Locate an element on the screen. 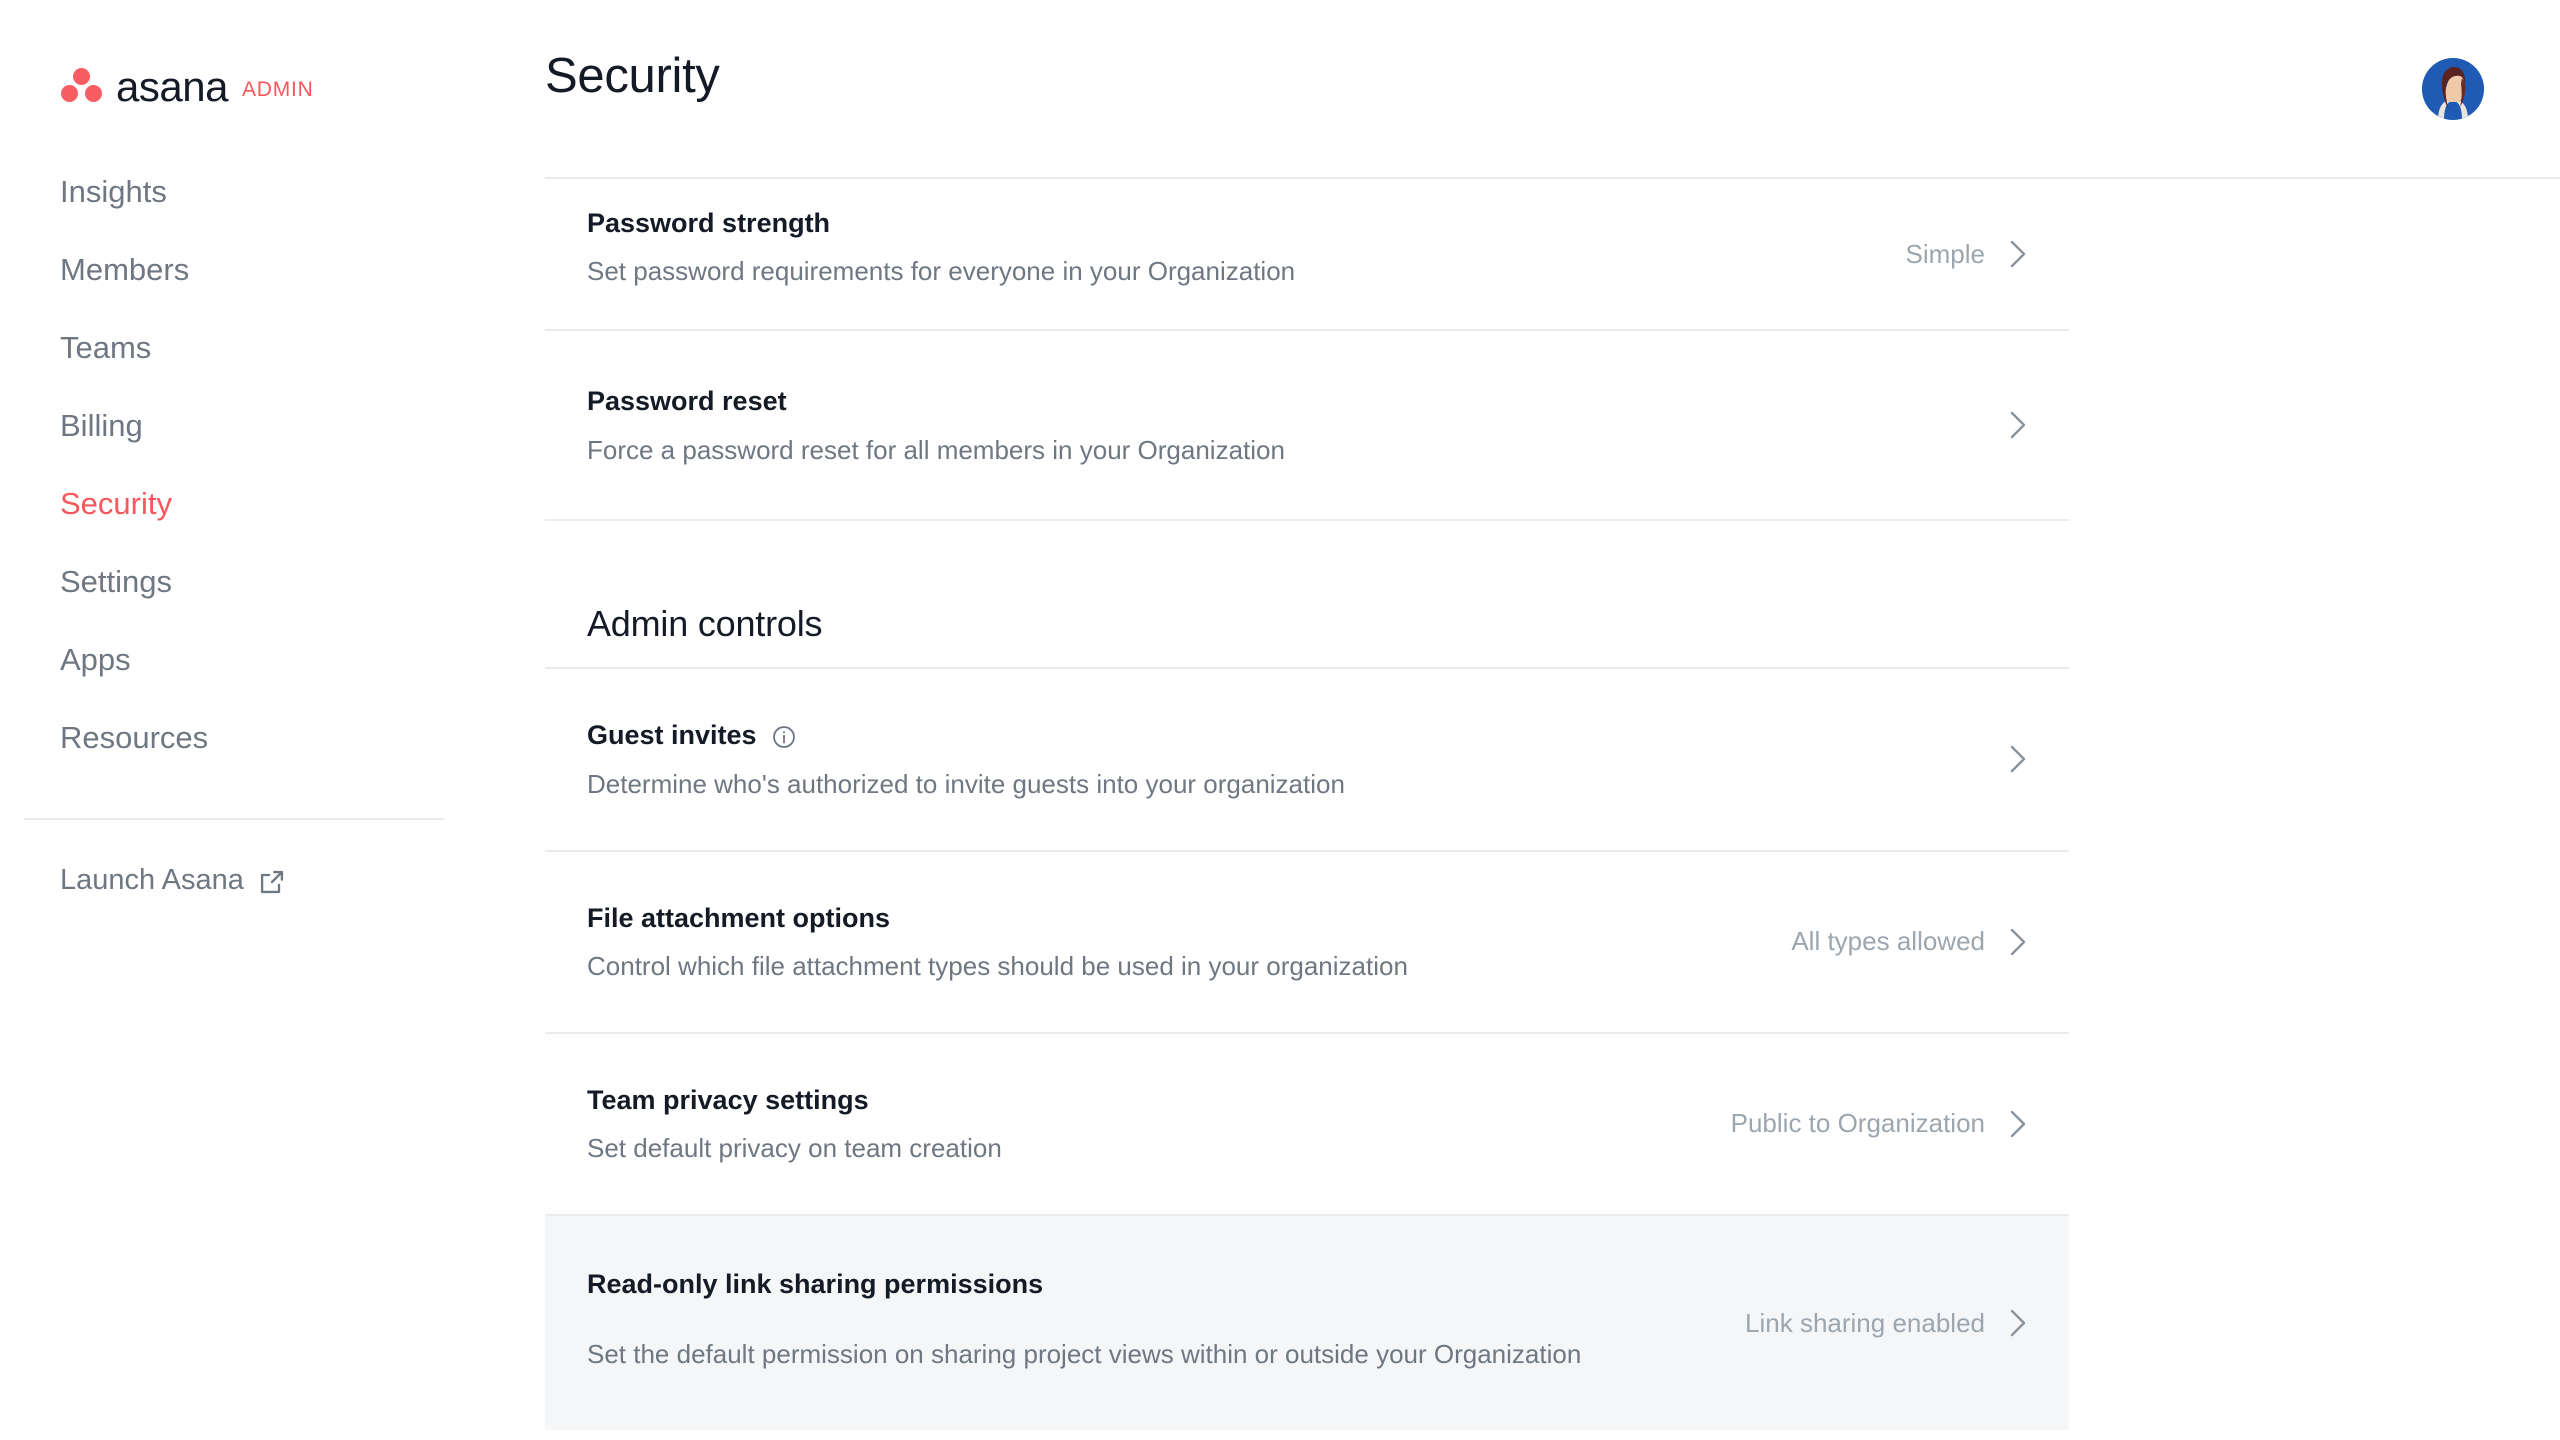 This screenshot has width=2560, height=1440. avatar-image is located at coordinates (2453, 89).